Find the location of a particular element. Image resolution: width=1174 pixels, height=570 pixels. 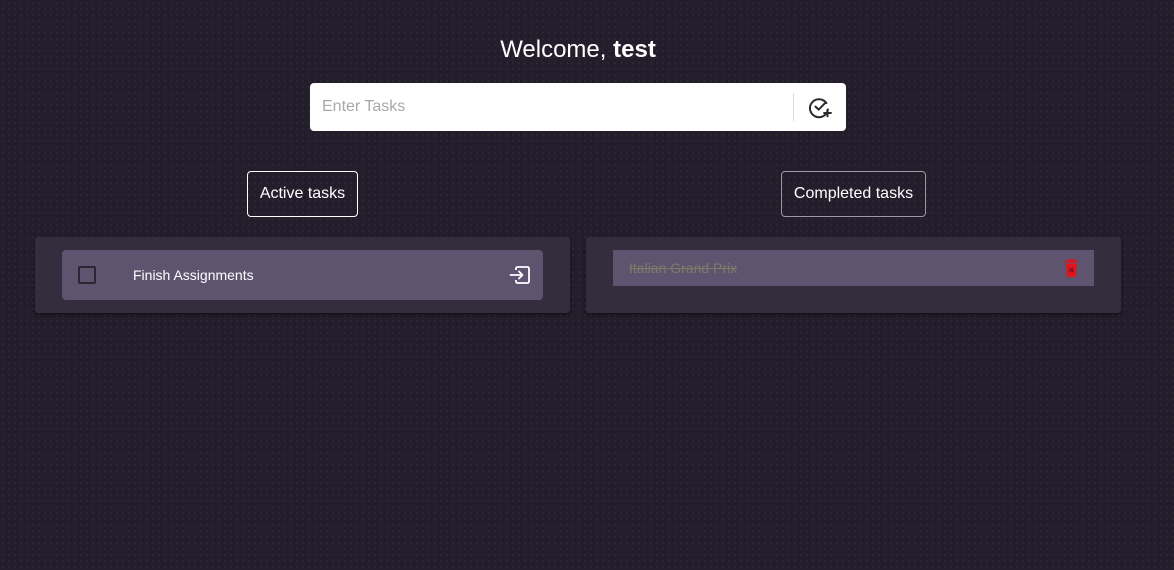

task-input is located at coordinates (551, 107).